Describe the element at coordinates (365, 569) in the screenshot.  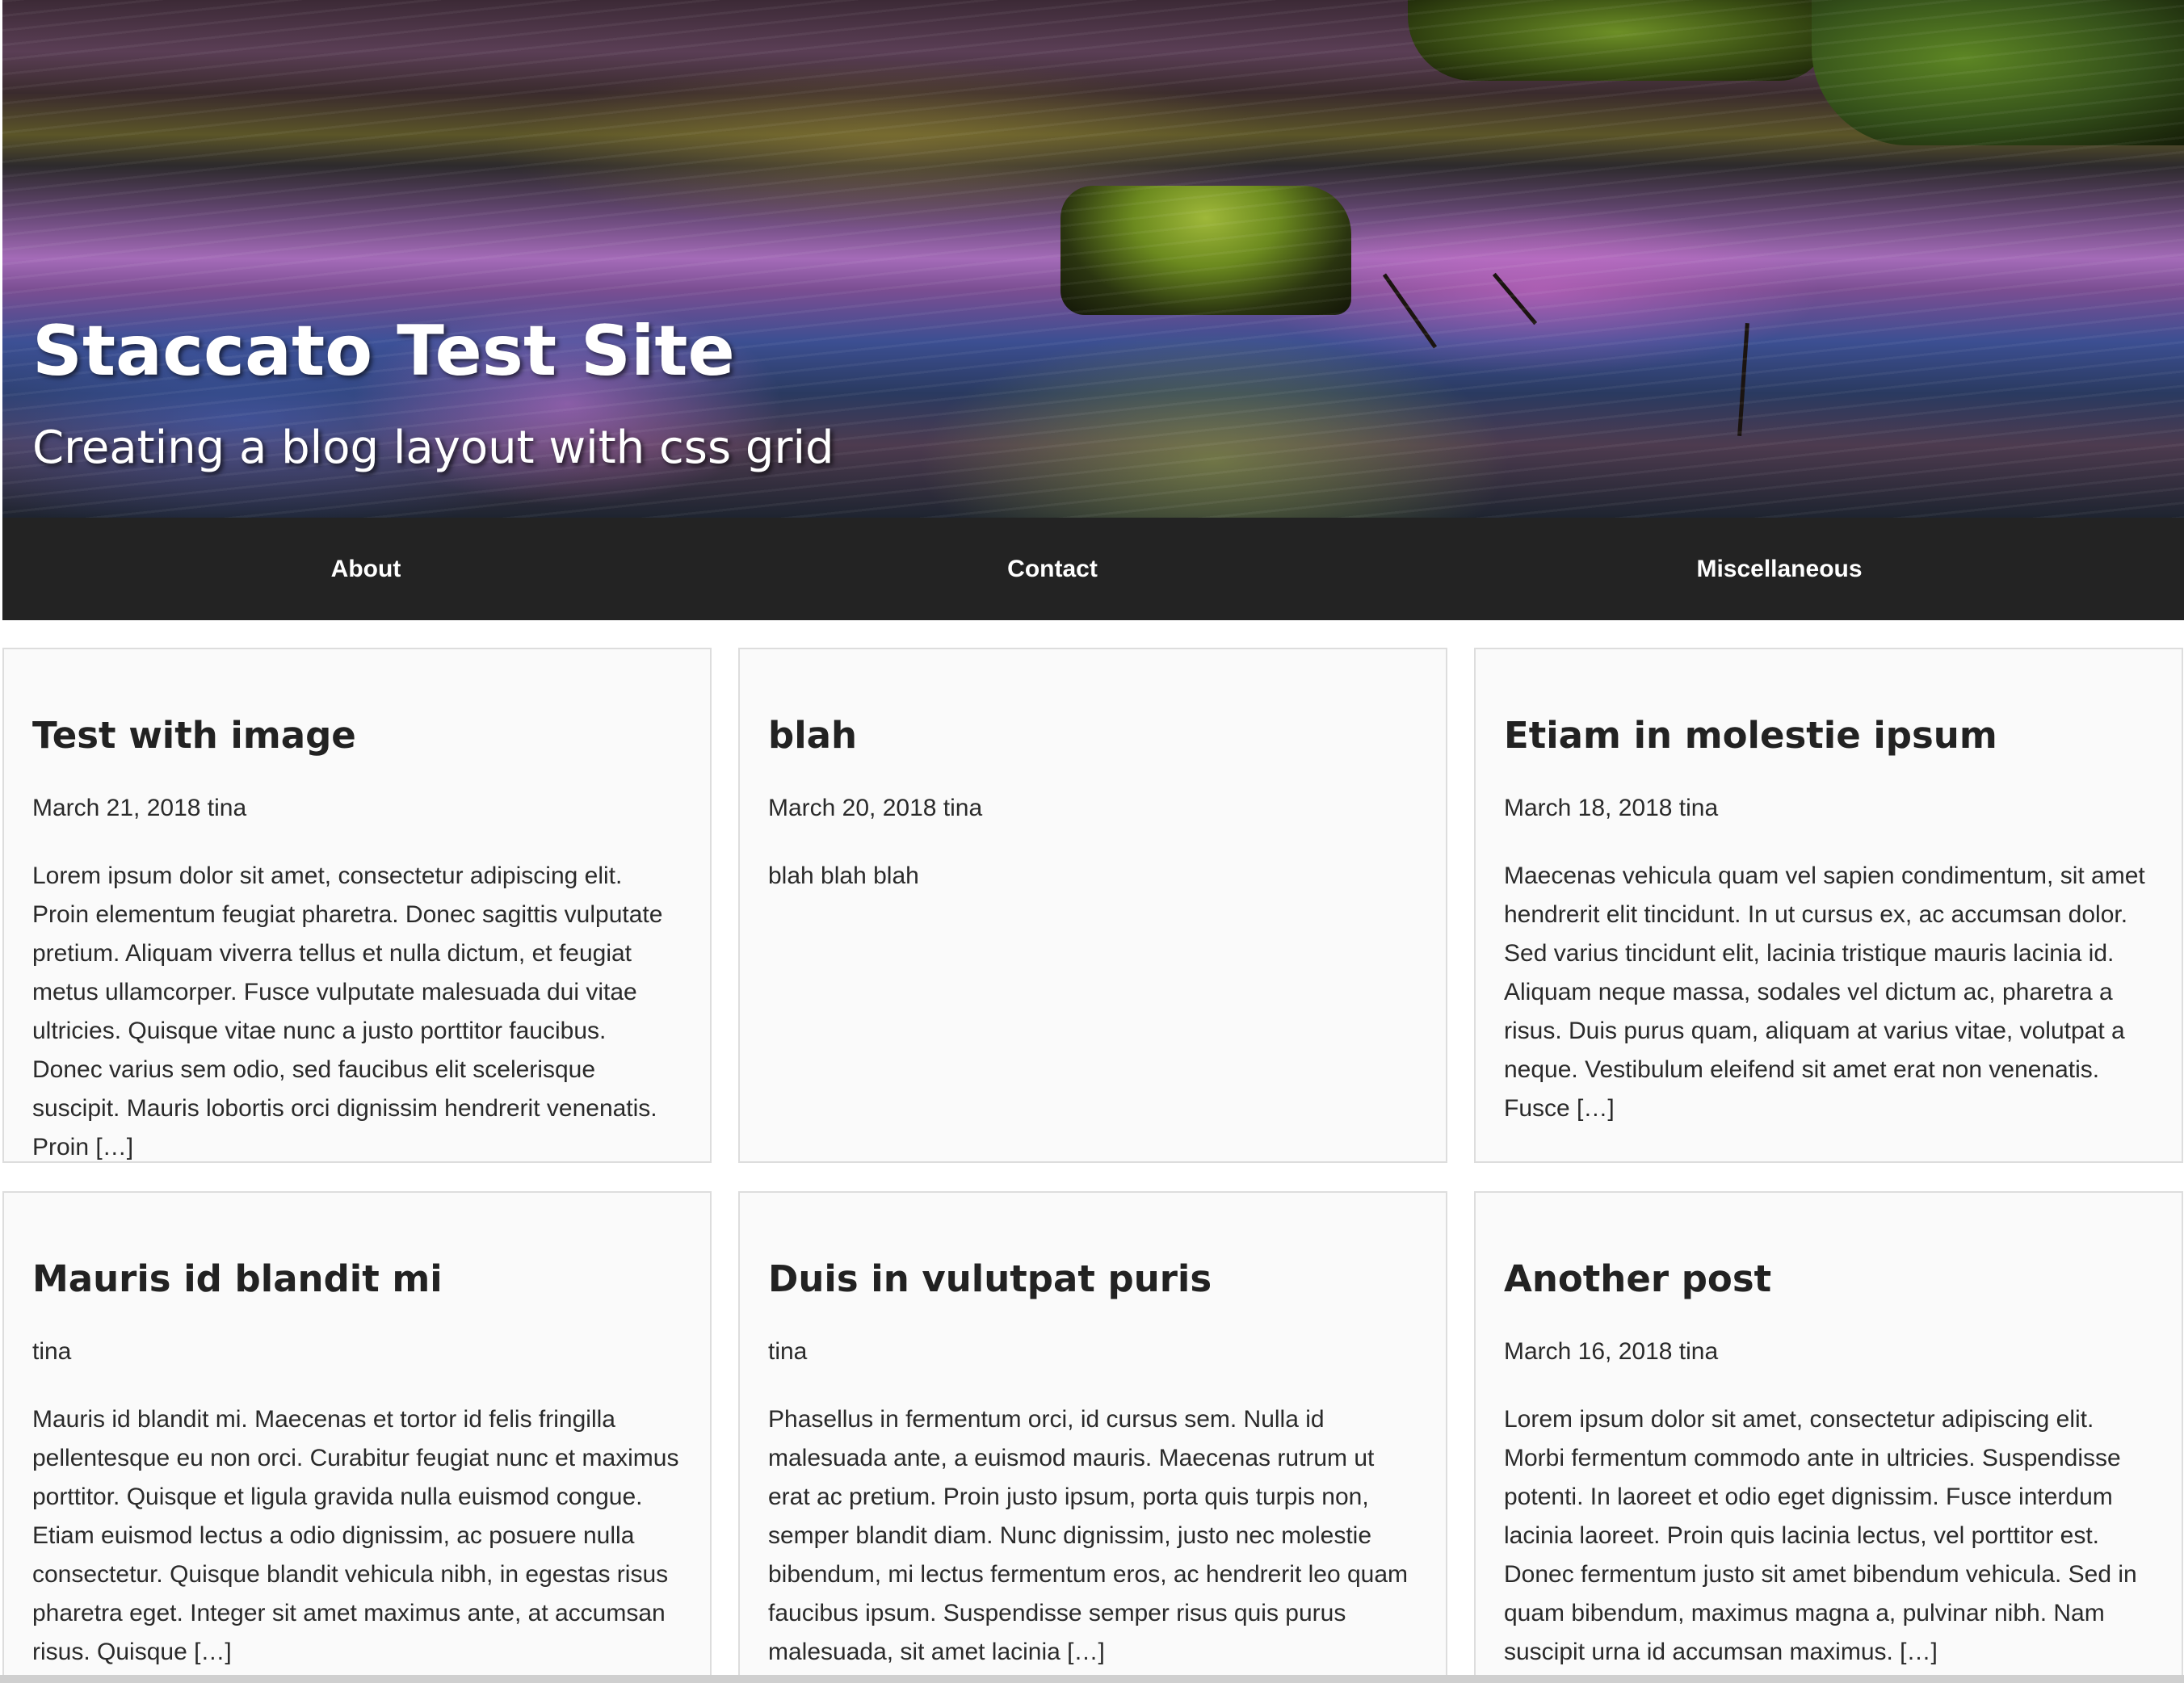
I see `nav-item-about: About` at that location.